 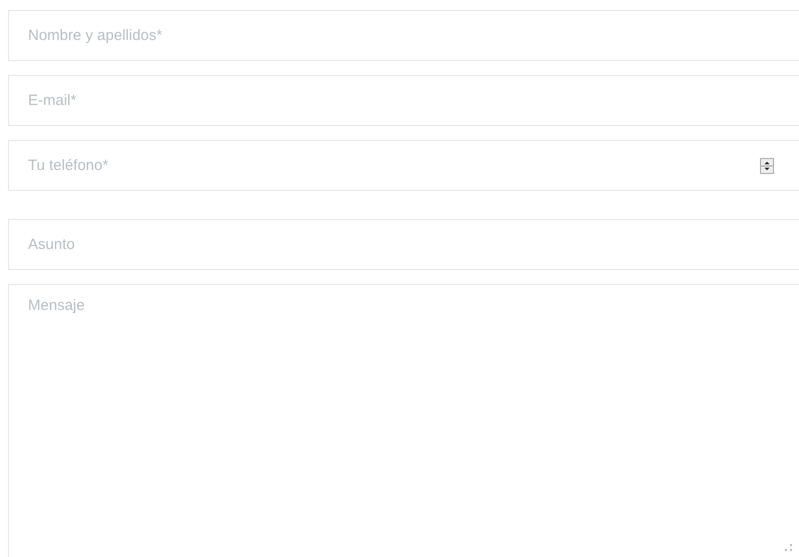 What do you see at coordinates (403, 100) in the screenshot?
I see `input-field: E-mail*` at bounding box center [403, 100].